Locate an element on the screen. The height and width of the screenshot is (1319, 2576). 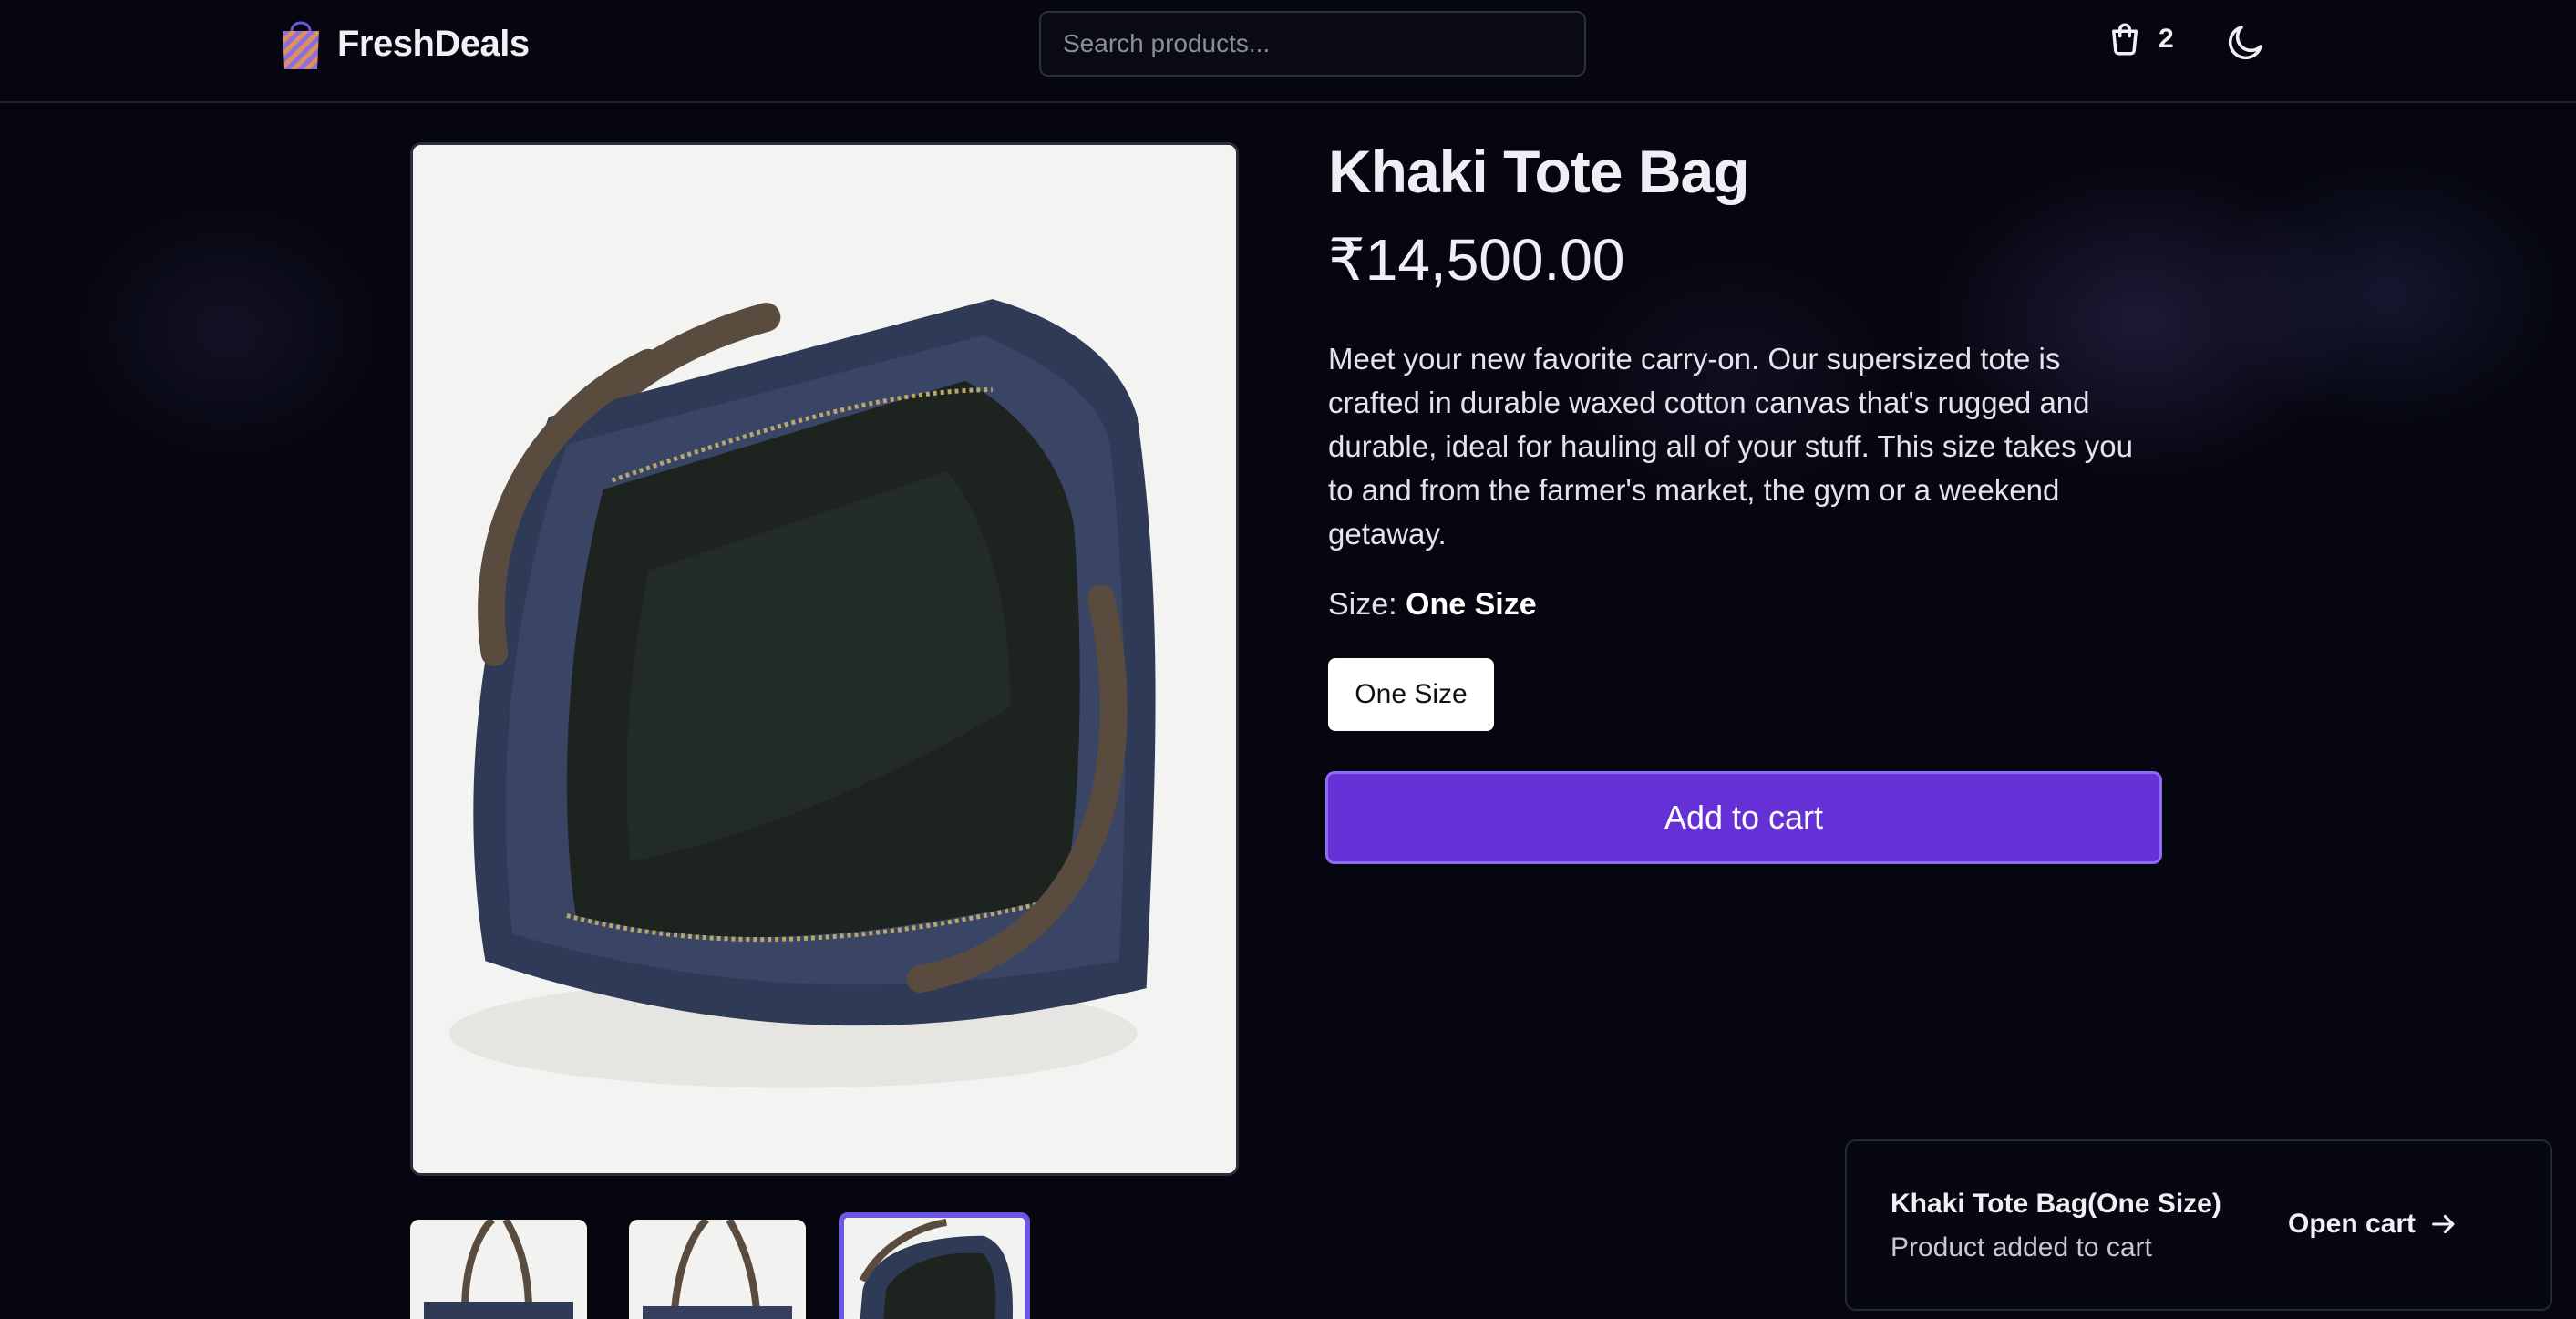
theme-toggle-button is located at coordinates (2246, 42).